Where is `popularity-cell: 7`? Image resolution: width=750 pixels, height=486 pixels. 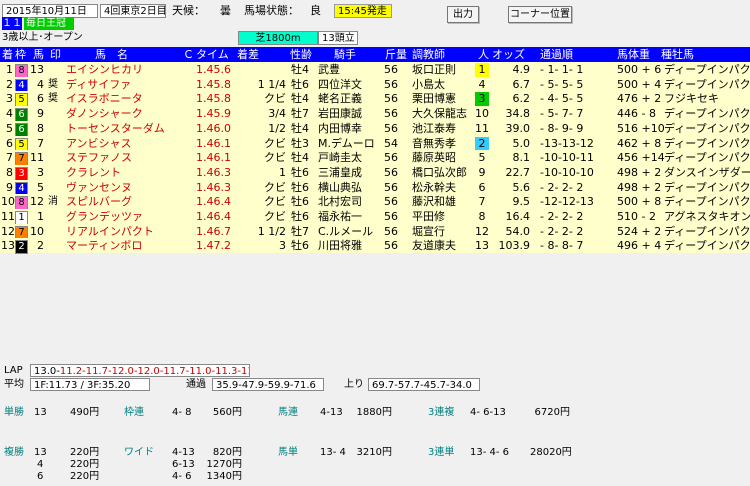
popularity-cell: 7 is located at coordinates (482, 202).